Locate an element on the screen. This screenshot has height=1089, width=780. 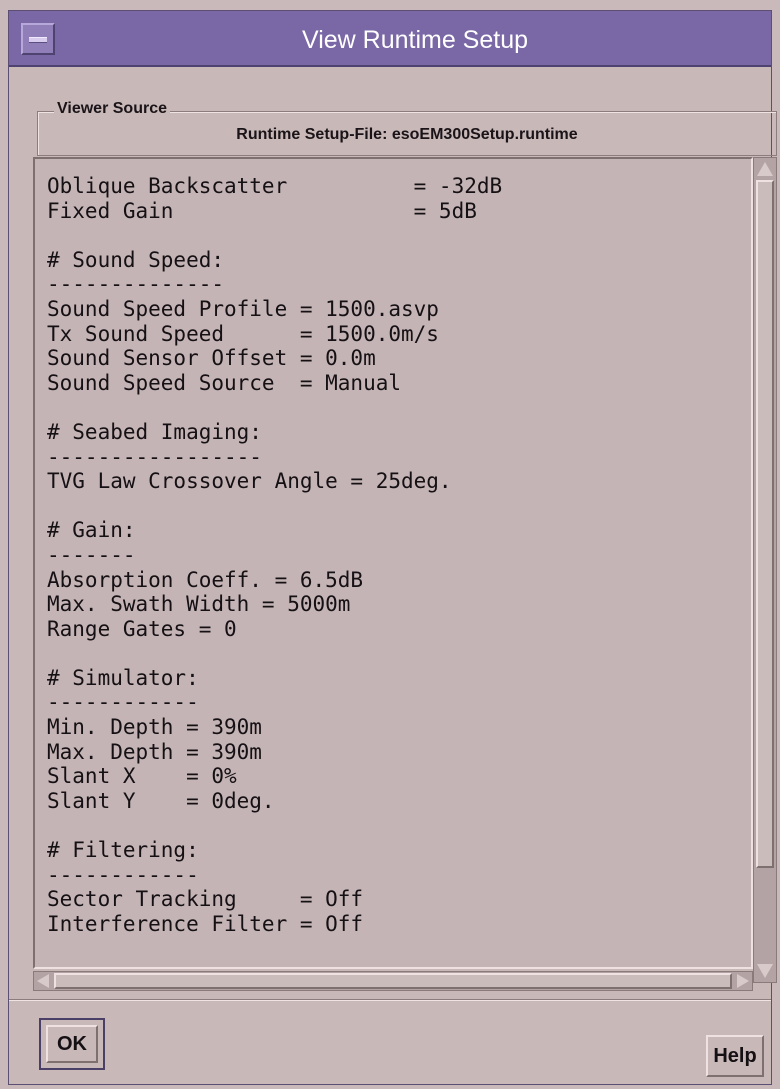
scroll-right-icon is located at coordinates (743, 981).